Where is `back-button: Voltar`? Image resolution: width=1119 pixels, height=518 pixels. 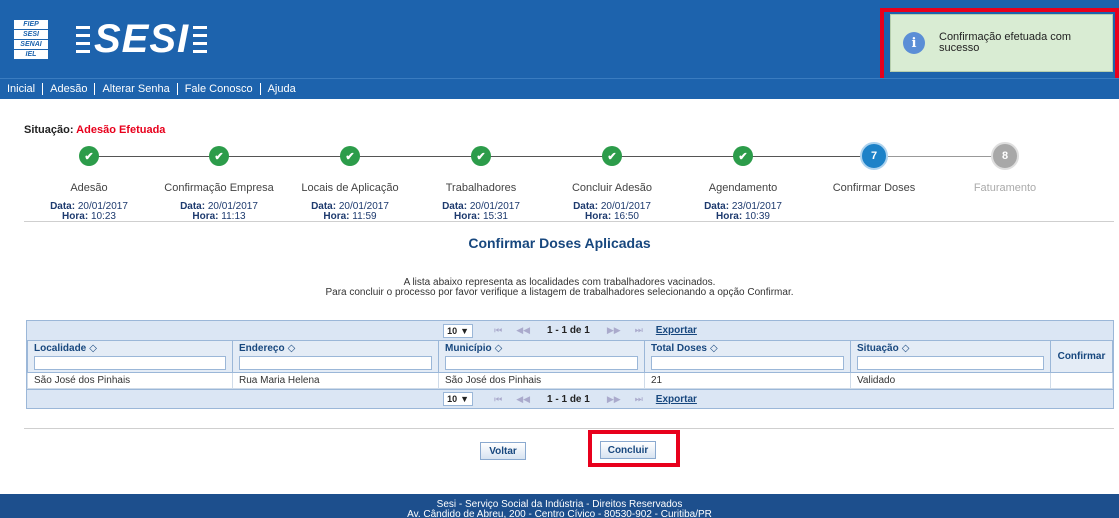
back-button: Voltar is located at coordinates (503, 451).